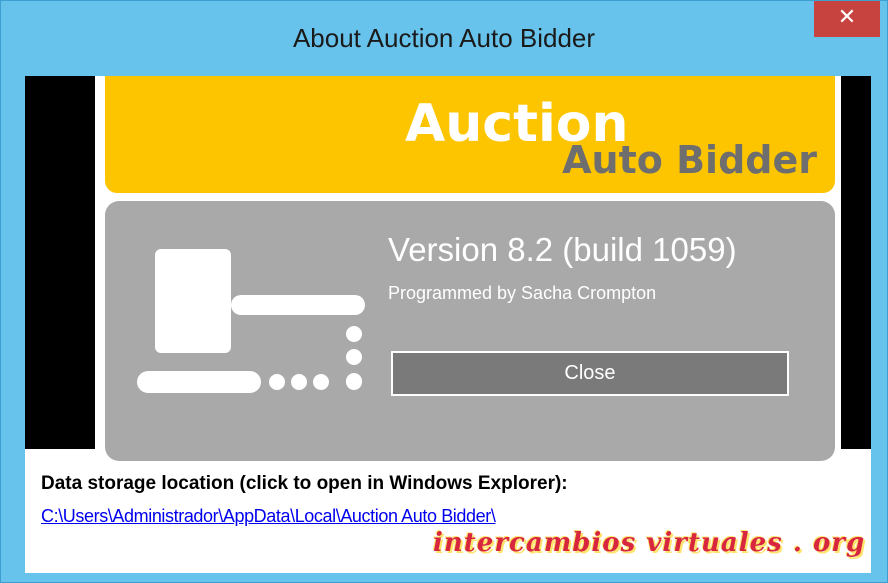  I want to click on window-close-button: ✕, so click(847, 19).